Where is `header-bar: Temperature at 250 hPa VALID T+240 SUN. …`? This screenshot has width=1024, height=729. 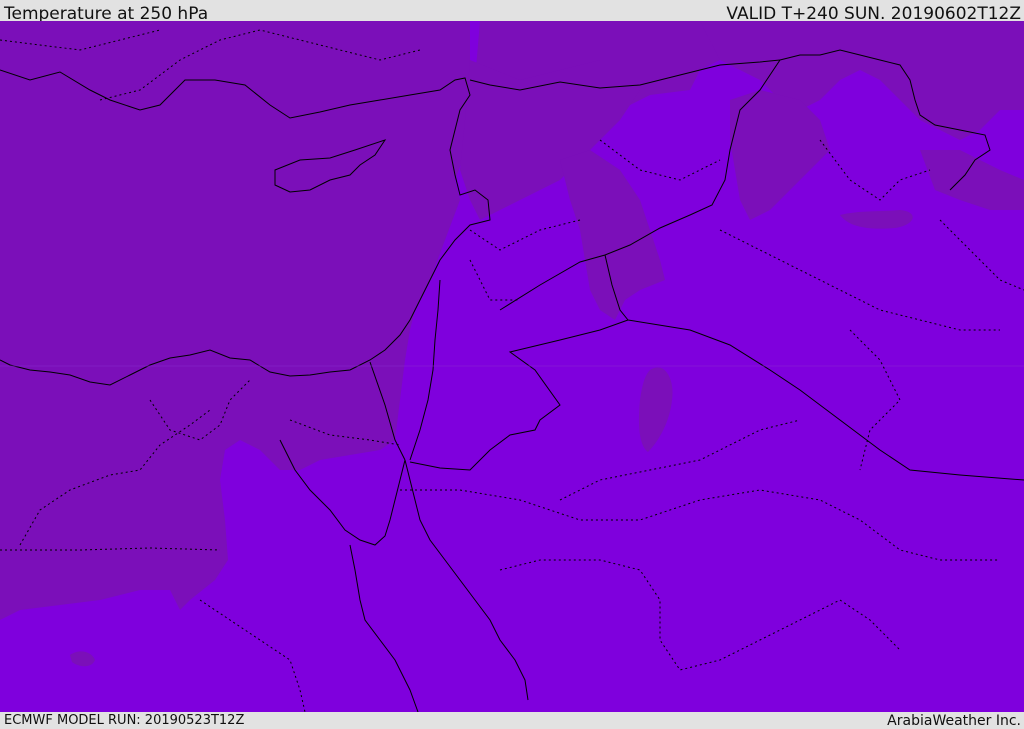 header-bar: Temperature at 250 hPa VALID T+240 SUN. … is located at coordinates (512, 12).